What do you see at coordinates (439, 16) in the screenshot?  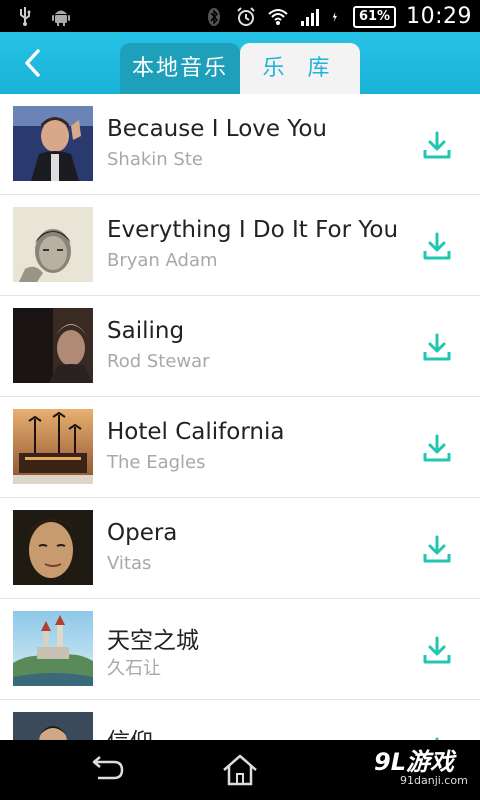 I see `clock: 10:29` at bounding box center [439, 16].